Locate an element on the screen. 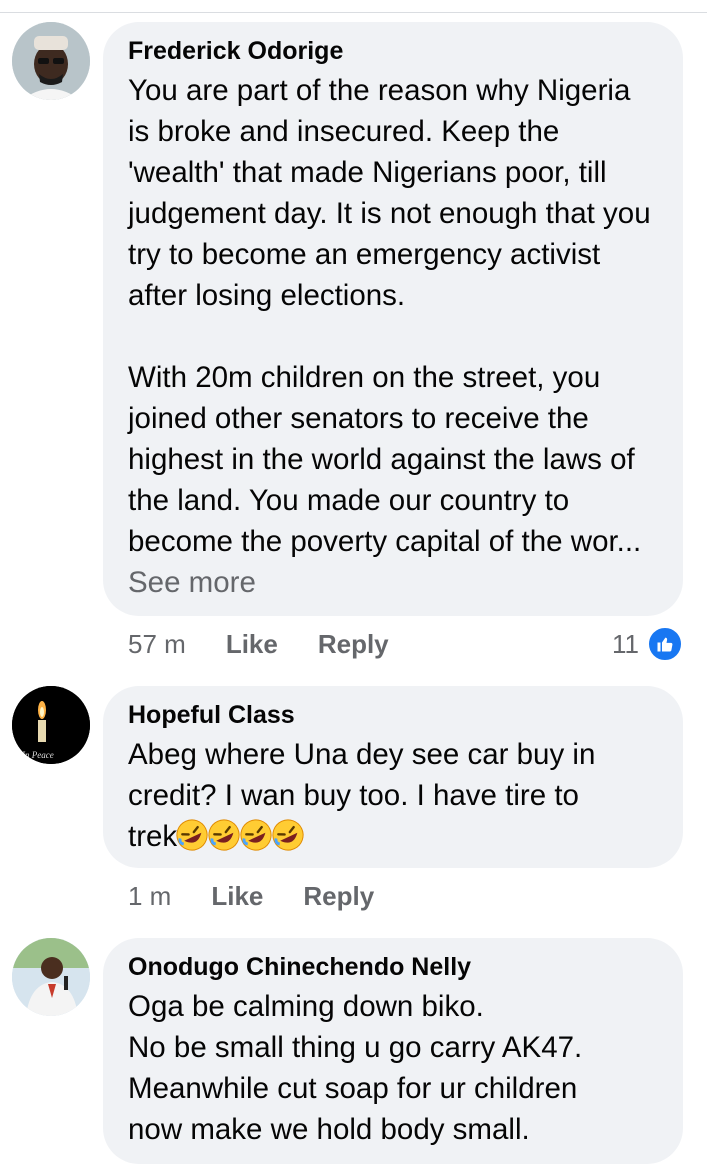 Image resolution: width=707 pixels, height=1169 pixels. avatar: In Peace is located at coordinates (51, 725).